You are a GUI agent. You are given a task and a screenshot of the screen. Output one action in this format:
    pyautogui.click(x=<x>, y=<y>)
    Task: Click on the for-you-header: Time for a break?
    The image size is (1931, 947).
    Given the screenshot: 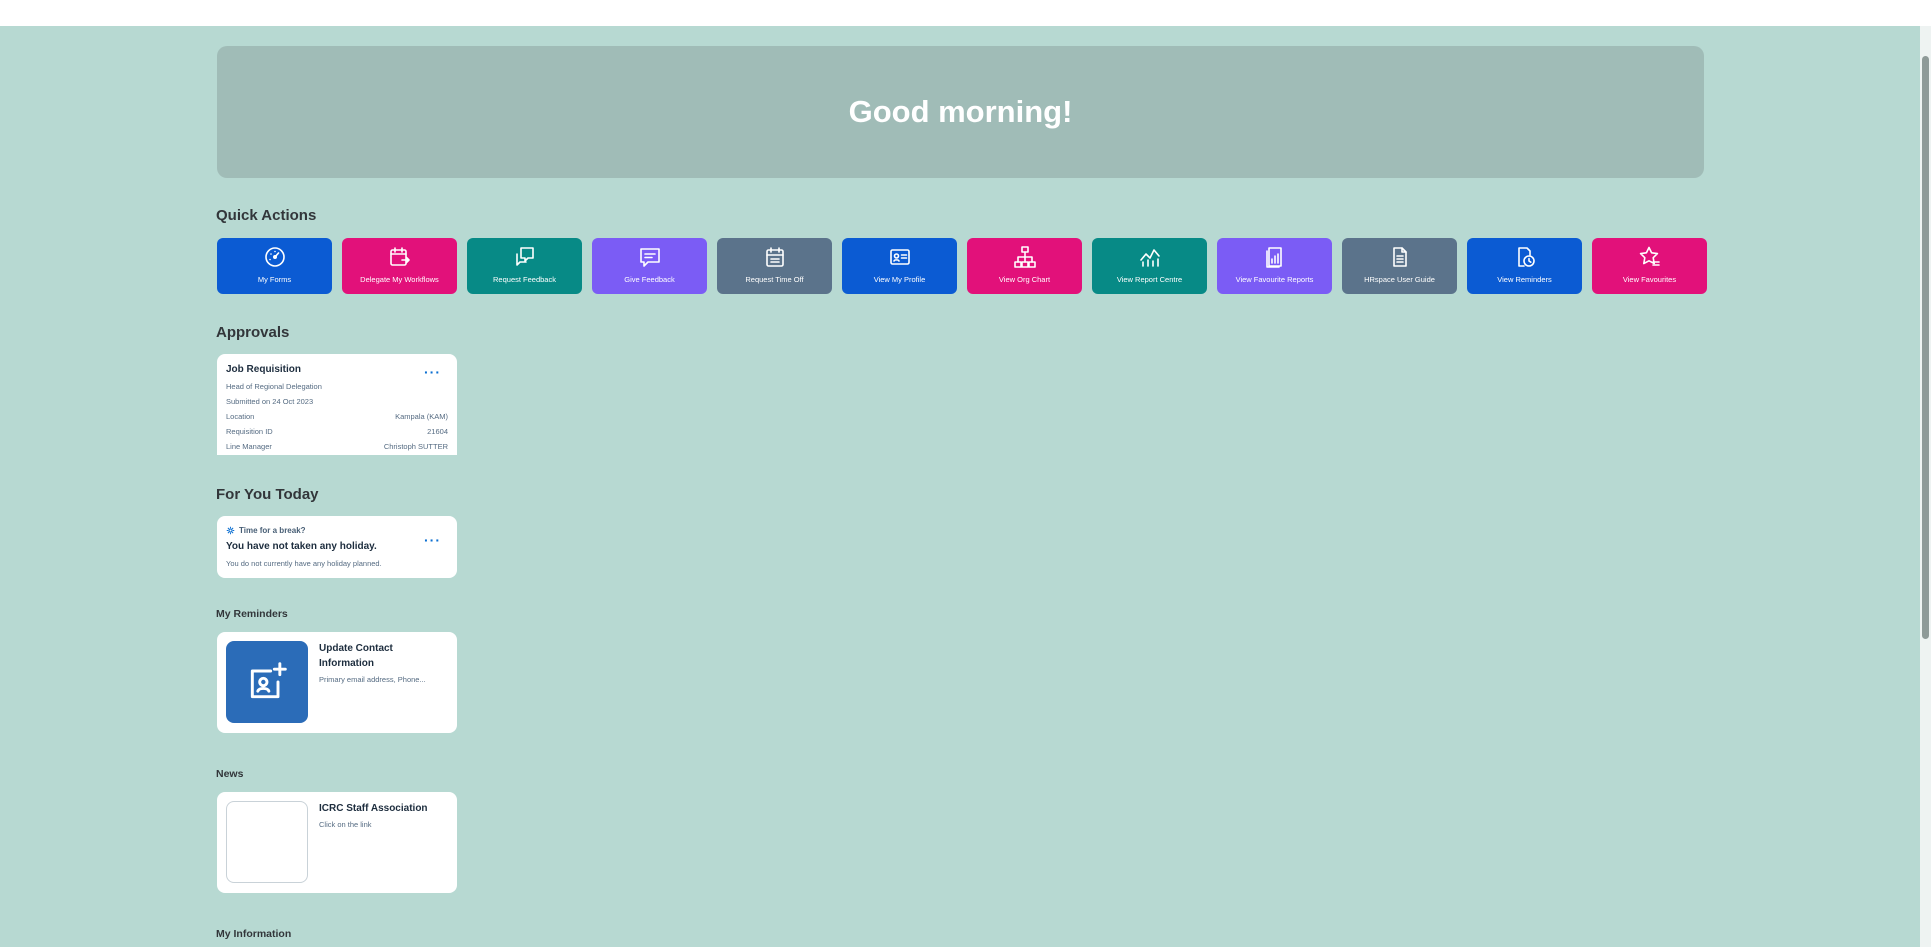 What is the action you would take?
    pyautogui.click(x=266, y=530)
    